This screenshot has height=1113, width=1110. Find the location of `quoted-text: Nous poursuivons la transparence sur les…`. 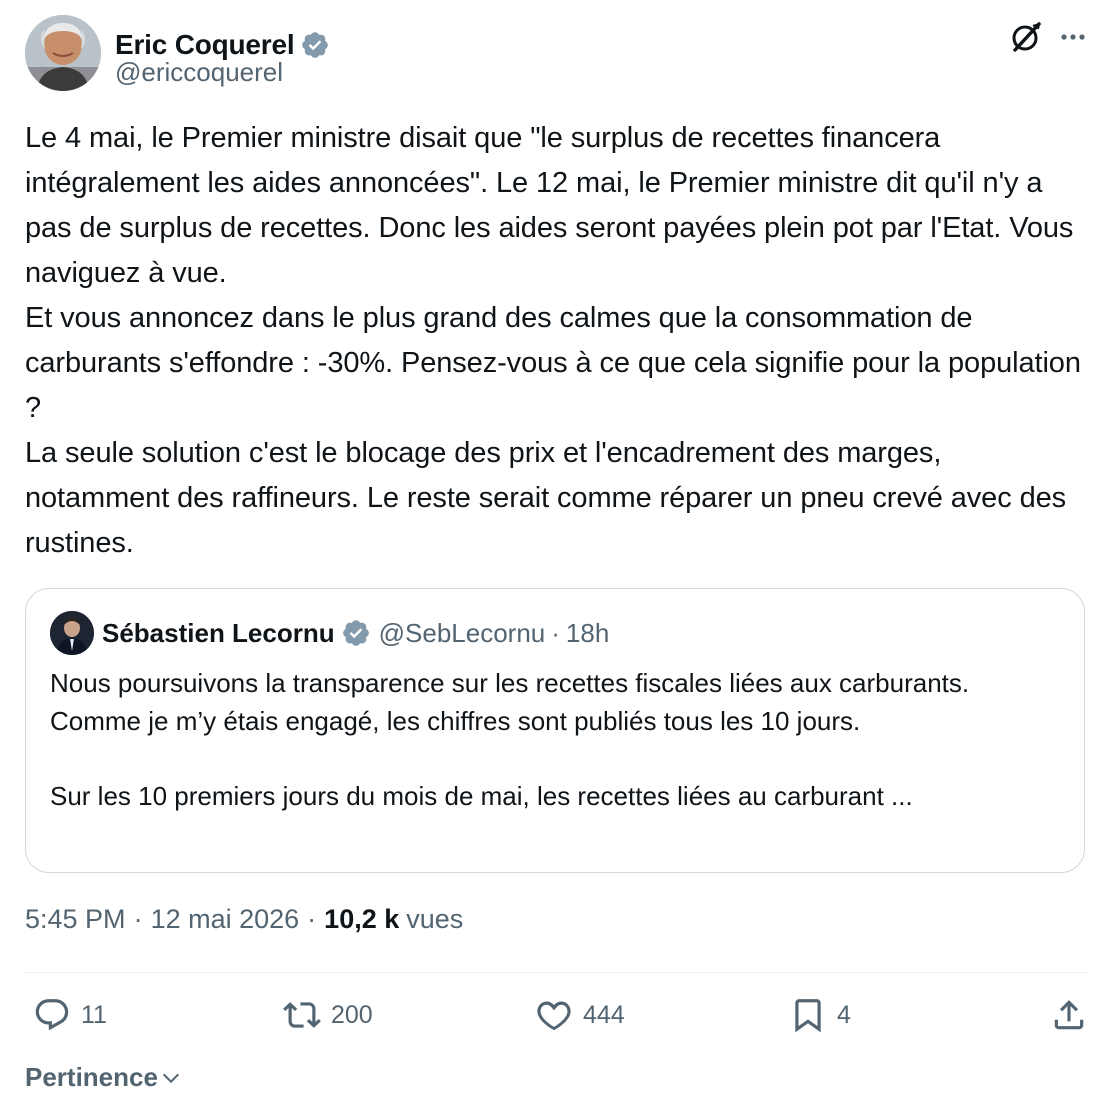

quoted-text: Nous poursuivons la transparence sur les… is located at coordinates (555, 740).